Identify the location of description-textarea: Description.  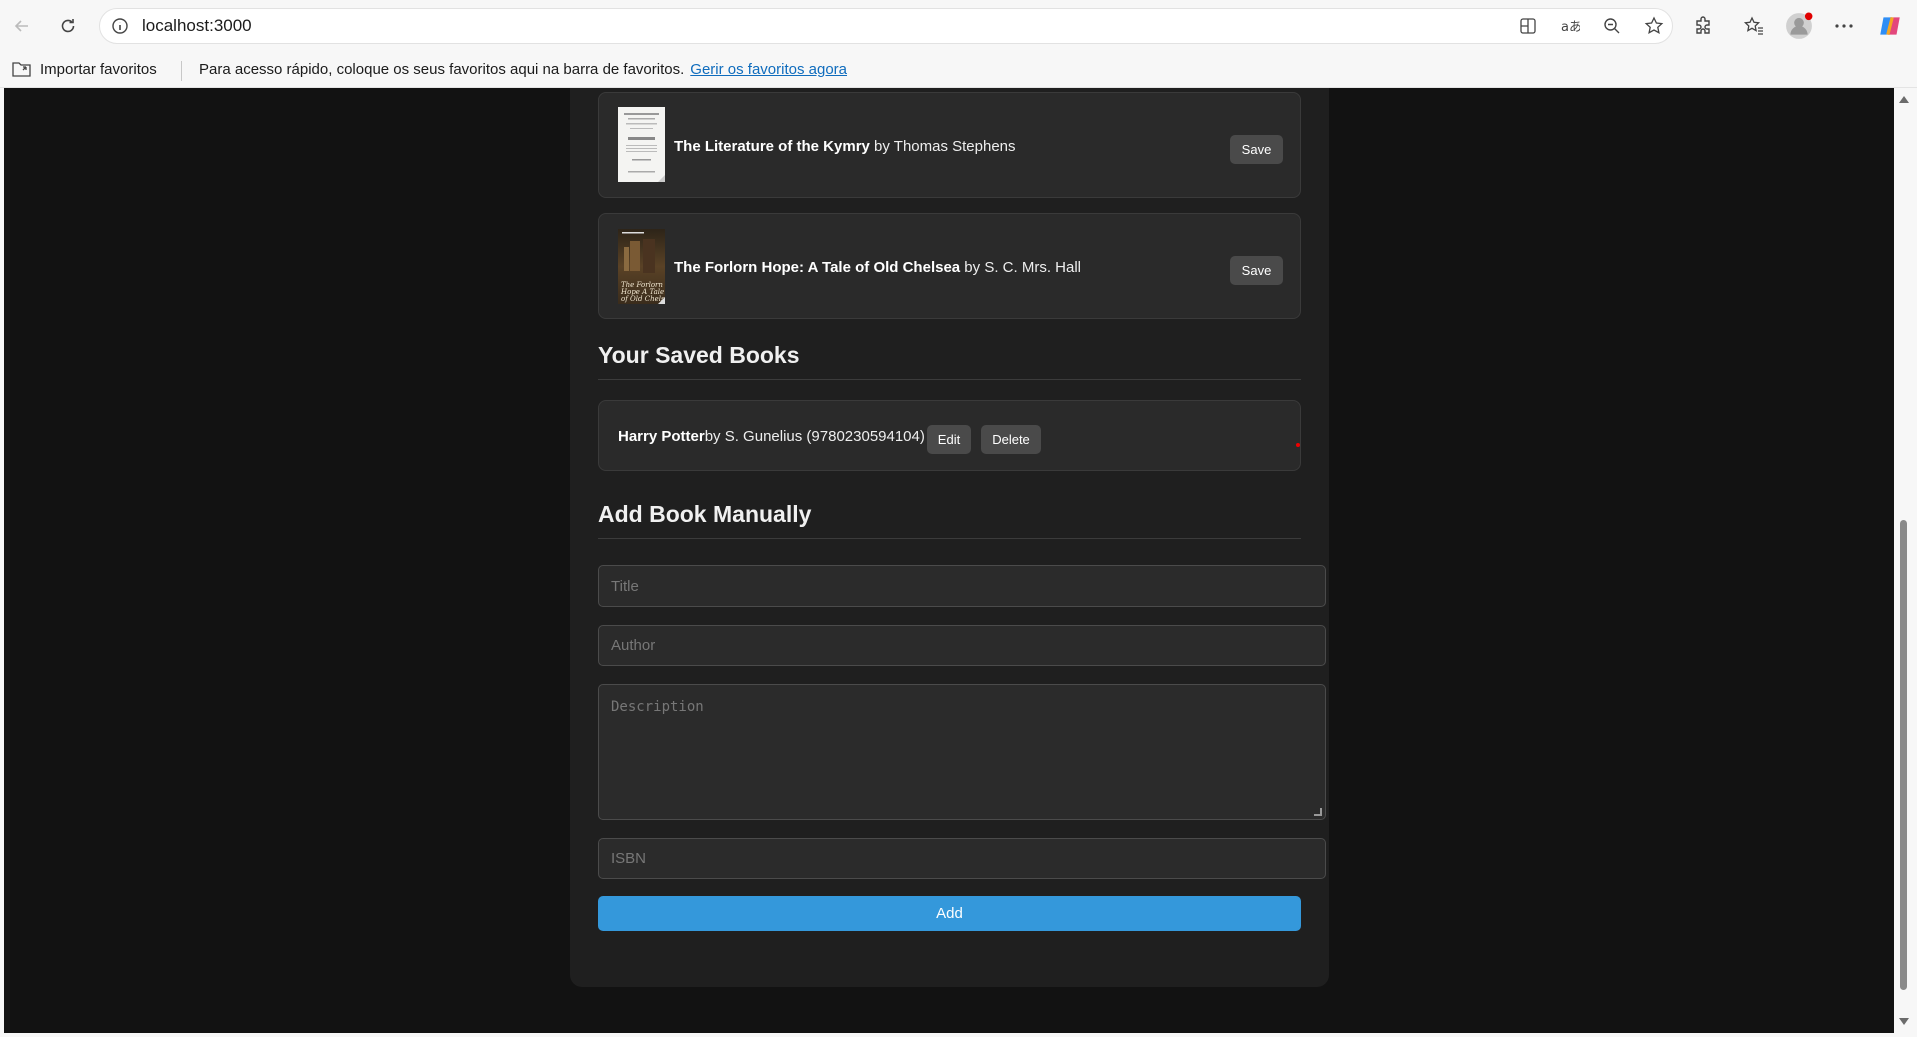
(962, 752).